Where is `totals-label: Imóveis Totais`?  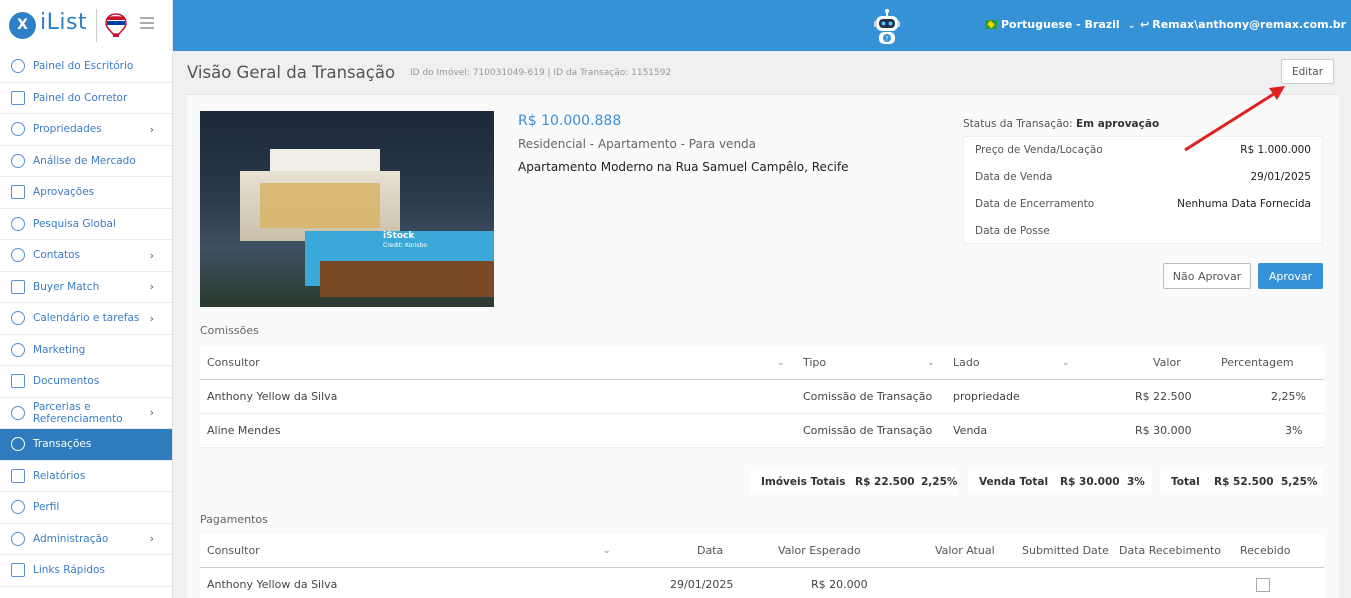 totals-label: Imóveis Totais is located at coordinates (803, 482).